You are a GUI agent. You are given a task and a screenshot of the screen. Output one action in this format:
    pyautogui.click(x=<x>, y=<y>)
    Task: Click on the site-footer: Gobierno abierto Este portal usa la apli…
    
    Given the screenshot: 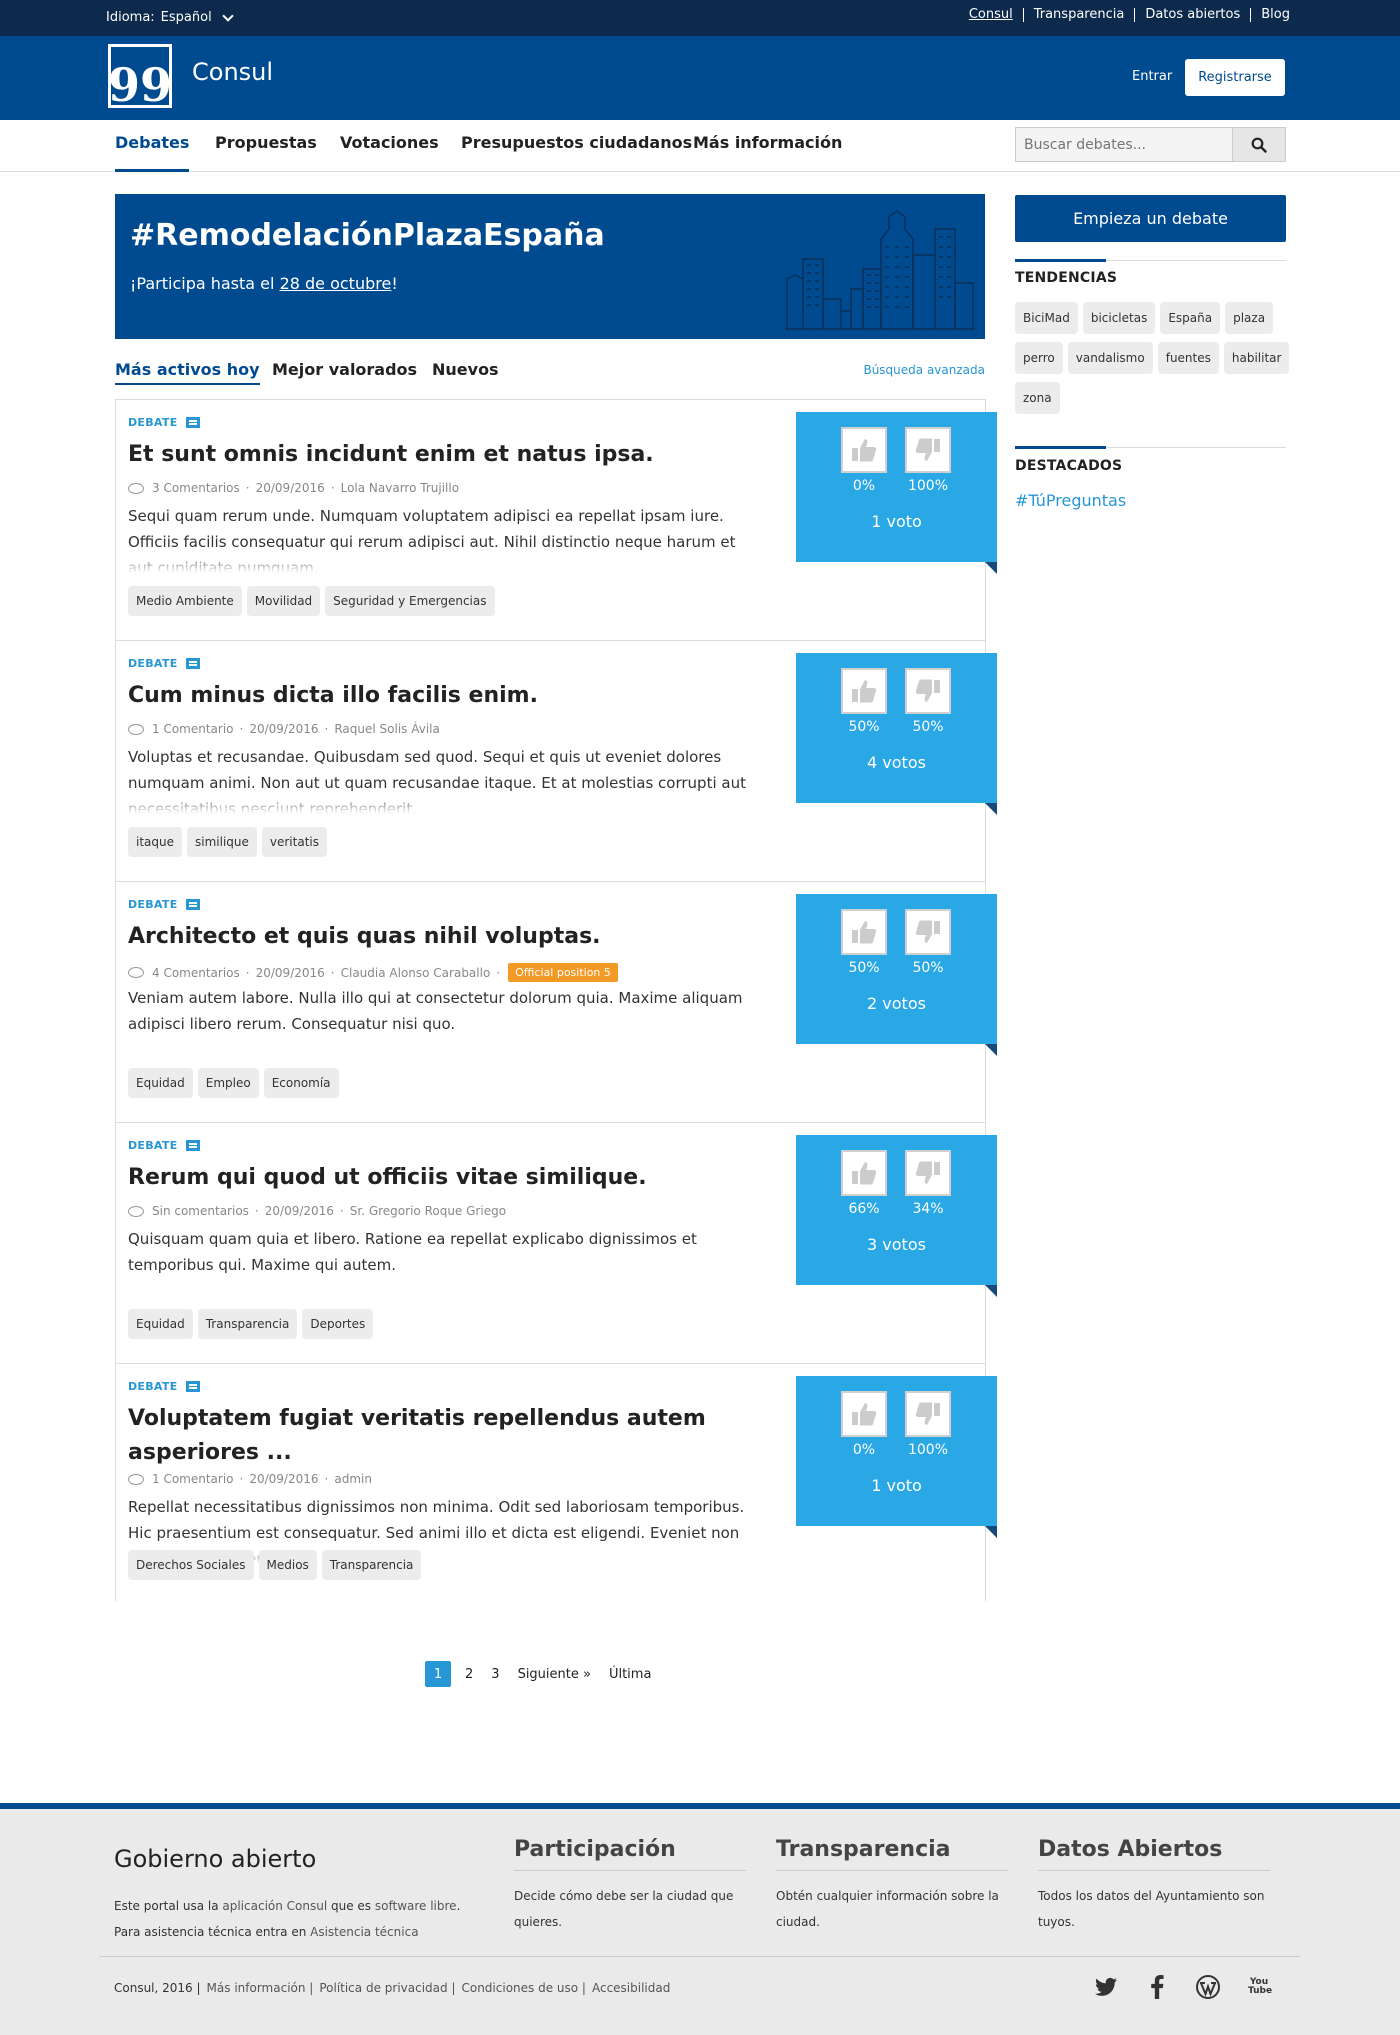 What is the action you would take?
    pyautogui.click(x=700, y=1919)
    